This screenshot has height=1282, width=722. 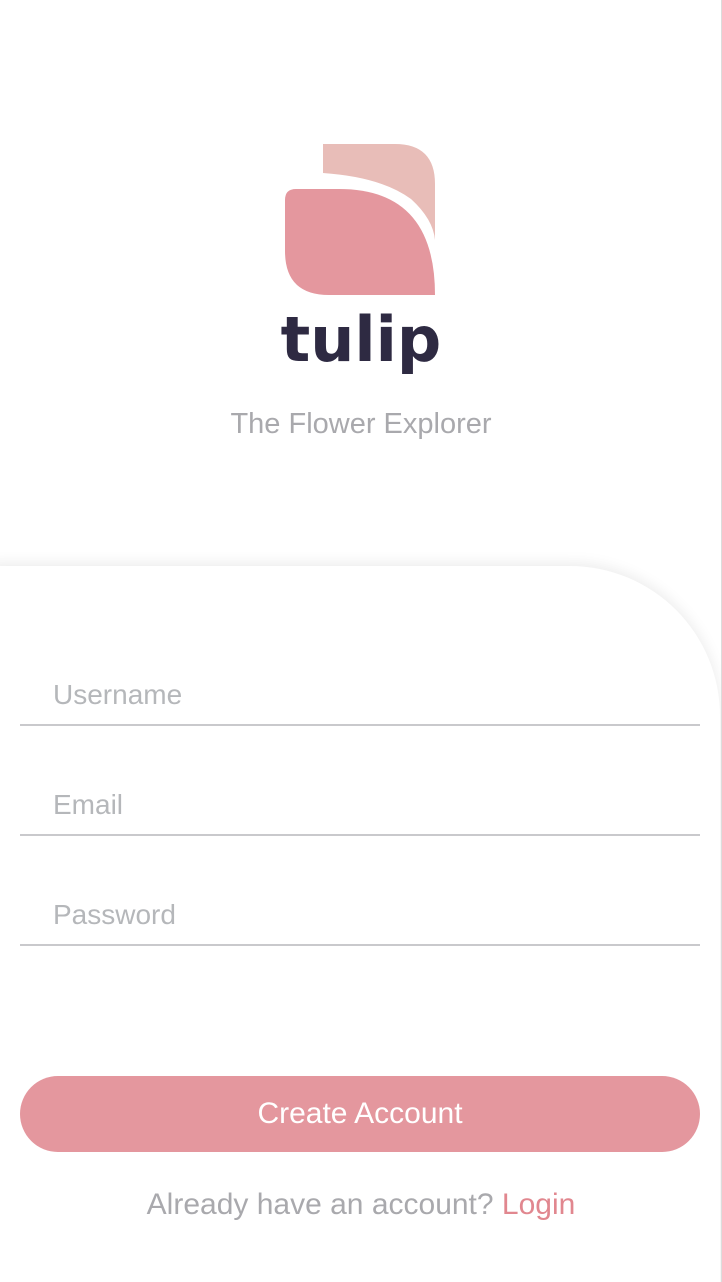 I want to click on login-link: Login, so click(x=538, y=1204).